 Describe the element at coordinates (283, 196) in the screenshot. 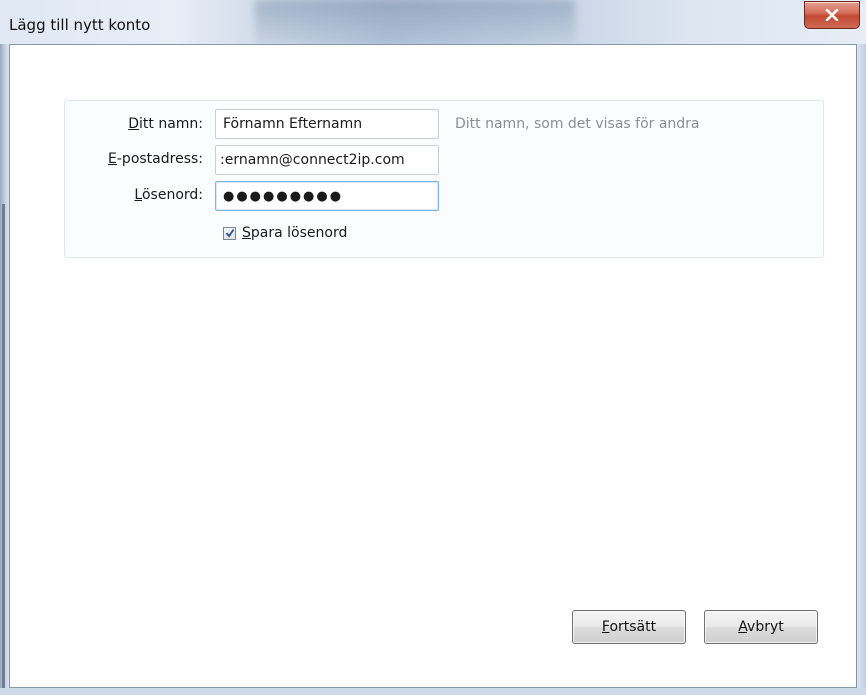

I see `password-value: ●●●●●●●●●` at that location.